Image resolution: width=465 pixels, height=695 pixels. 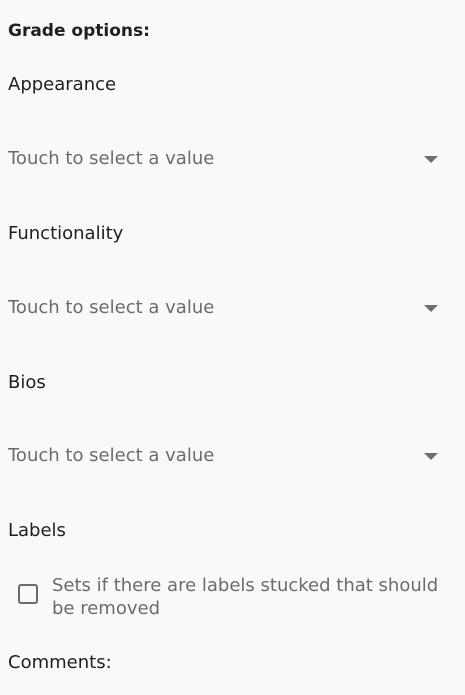 I want to click on functionality-select: Touch to select a value, so click(x=227, y=308).